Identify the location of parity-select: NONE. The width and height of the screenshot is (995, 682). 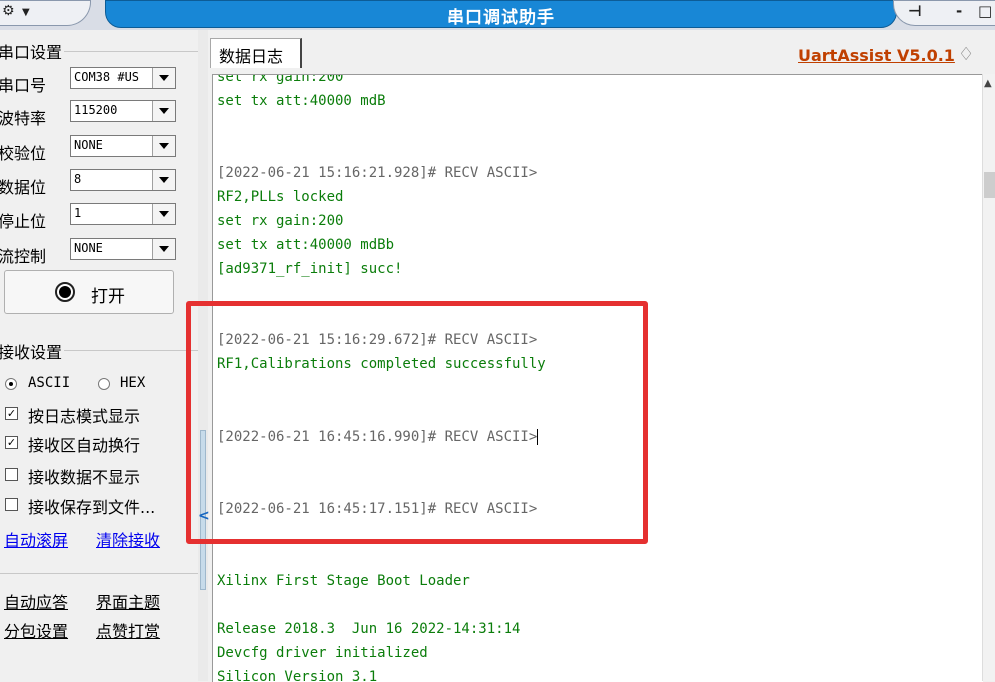
(123, 146).